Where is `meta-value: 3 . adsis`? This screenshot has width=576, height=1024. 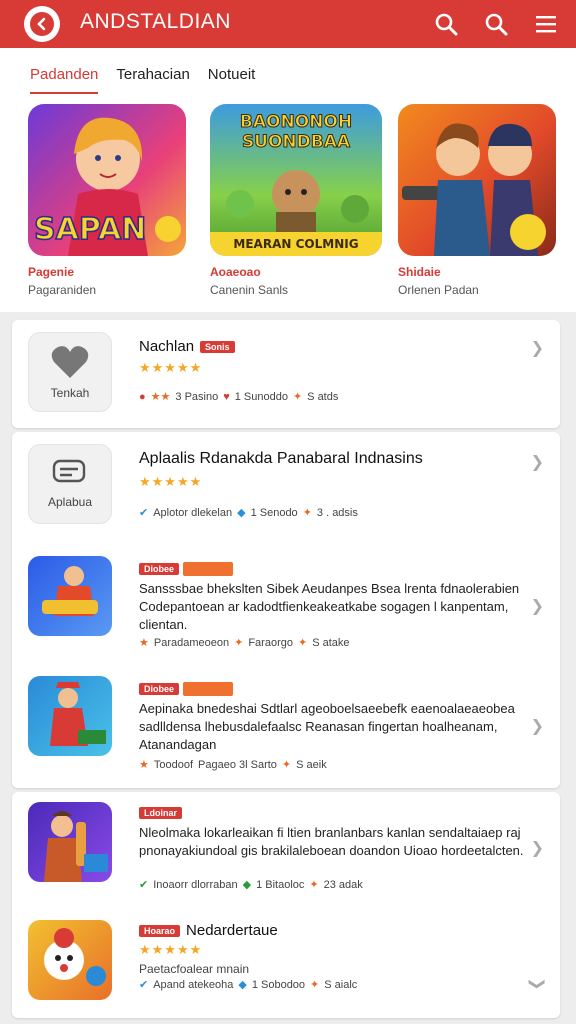
meta-value: 3 . adsis is located at coordinates (337, 512).